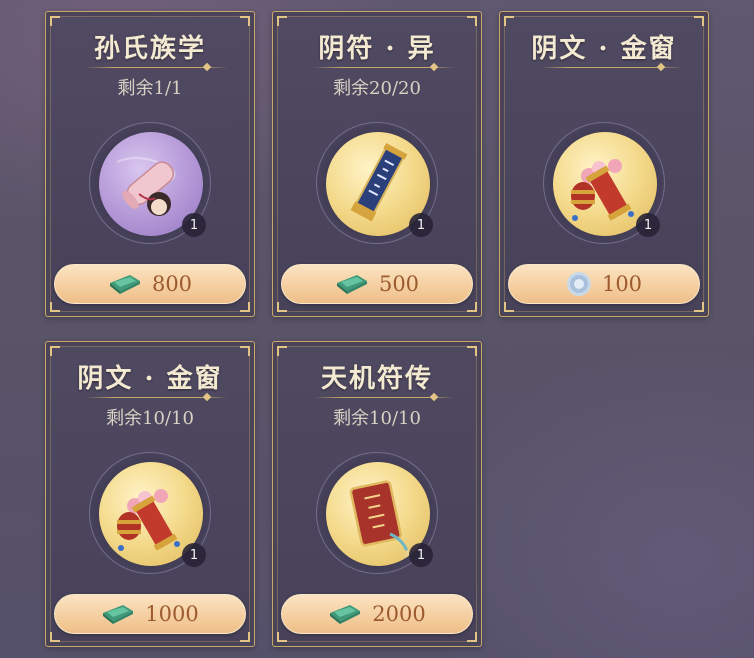 The width and height of the screenshot is (754, 658). Describe the element at coordinates (172, 614) in the screenshot. I see `price-value: 1000` at that location.